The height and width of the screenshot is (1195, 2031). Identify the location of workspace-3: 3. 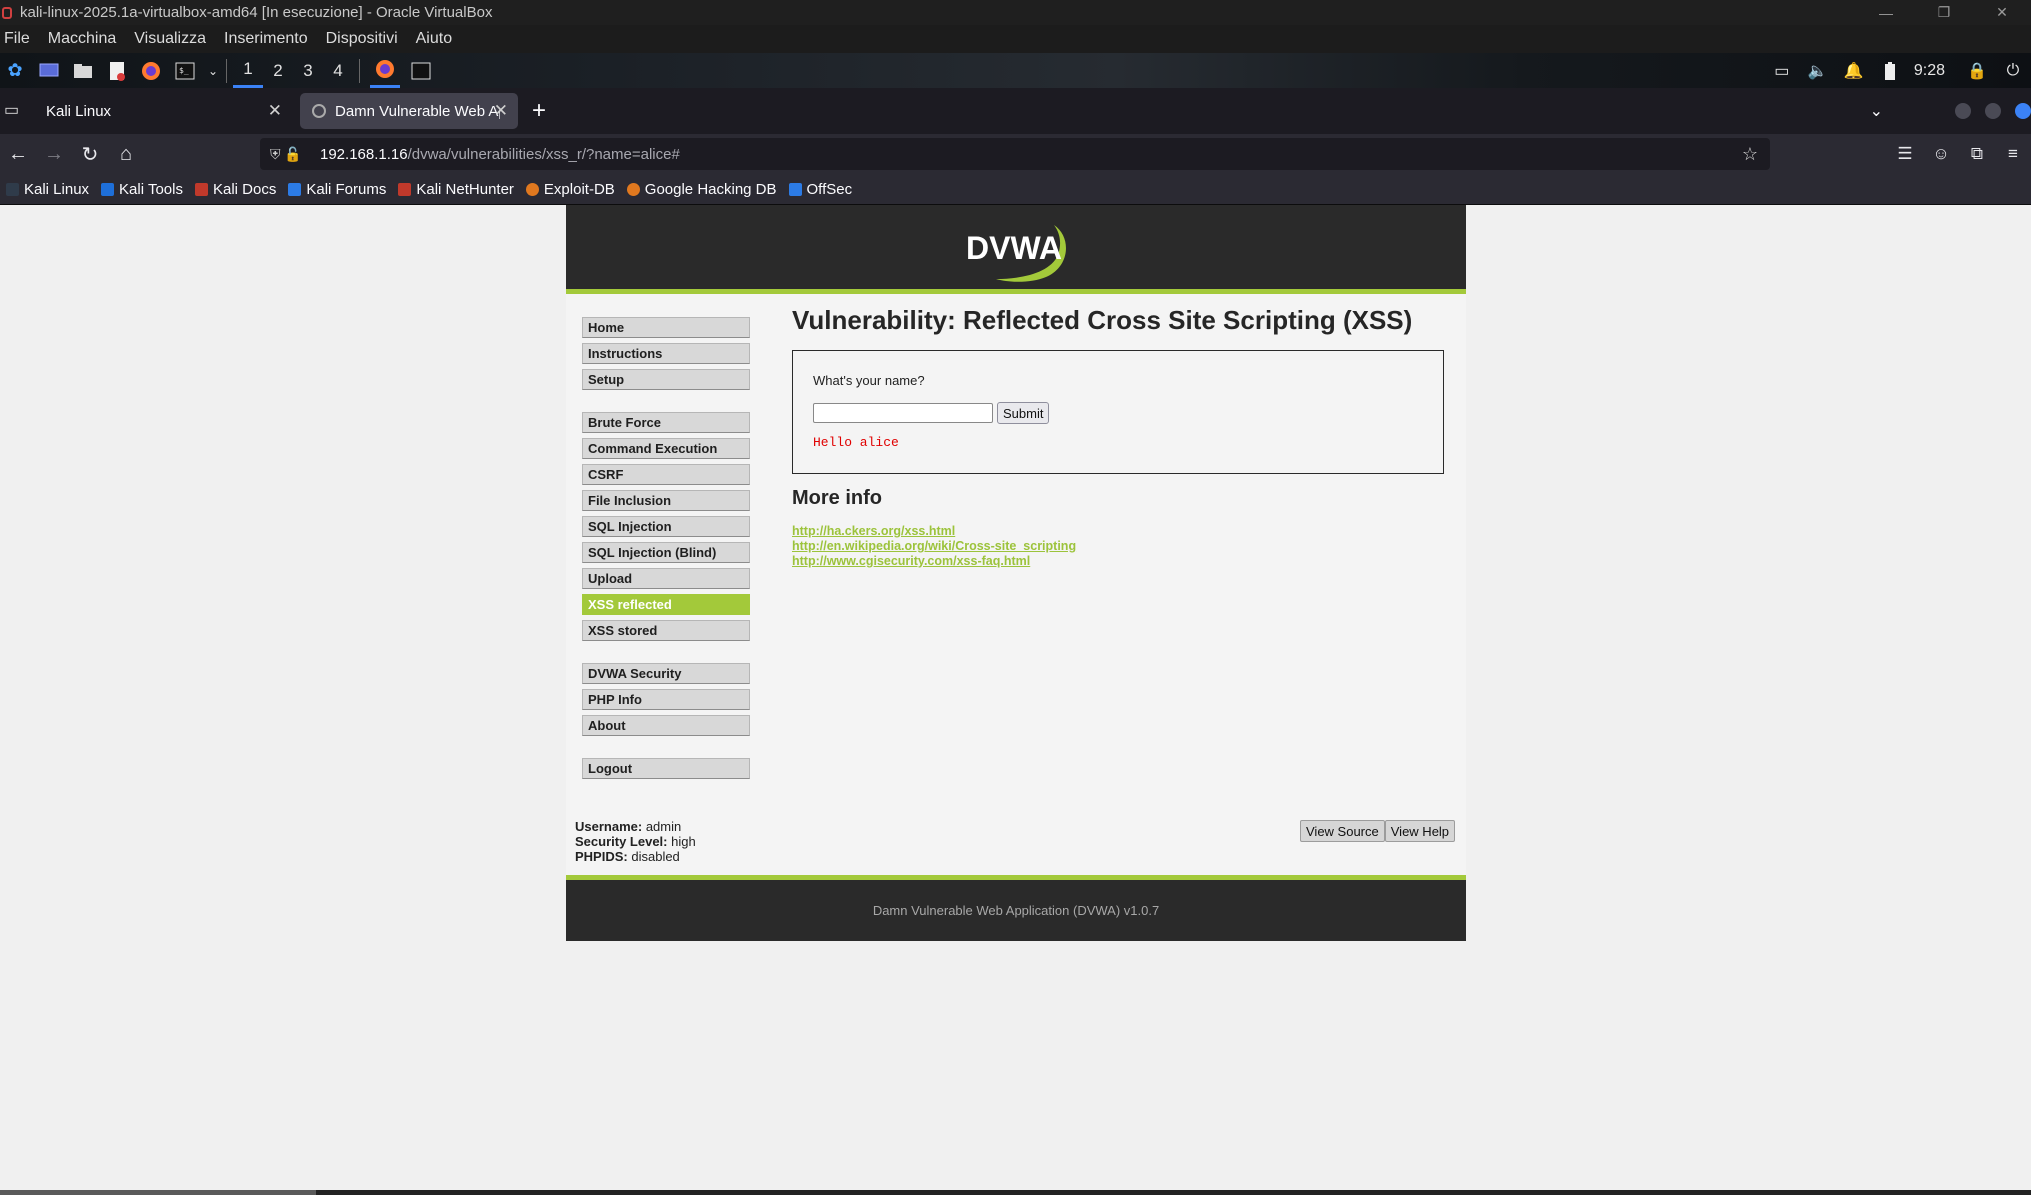
(308, 70).